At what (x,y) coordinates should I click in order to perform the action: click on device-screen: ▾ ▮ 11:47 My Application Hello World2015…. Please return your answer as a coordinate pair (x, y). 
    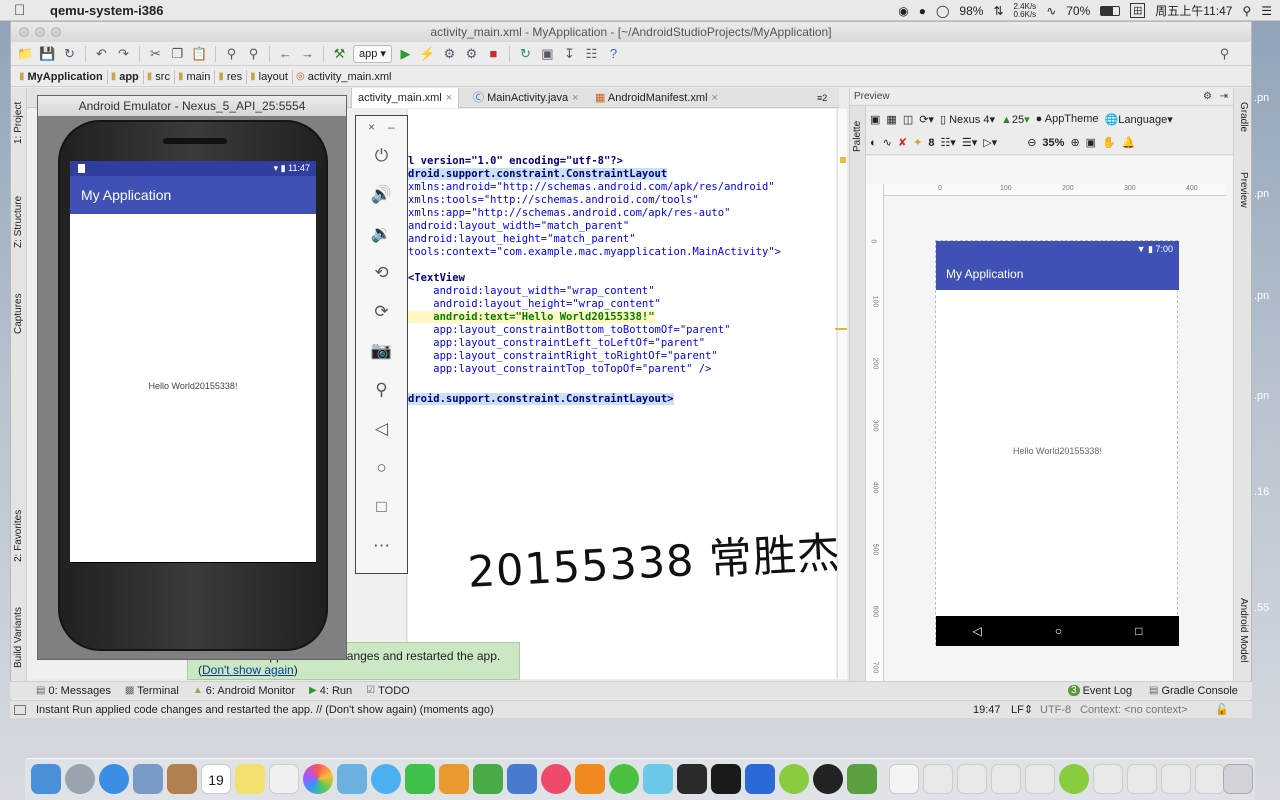
    Looking at the image, I should click on (193, 362).